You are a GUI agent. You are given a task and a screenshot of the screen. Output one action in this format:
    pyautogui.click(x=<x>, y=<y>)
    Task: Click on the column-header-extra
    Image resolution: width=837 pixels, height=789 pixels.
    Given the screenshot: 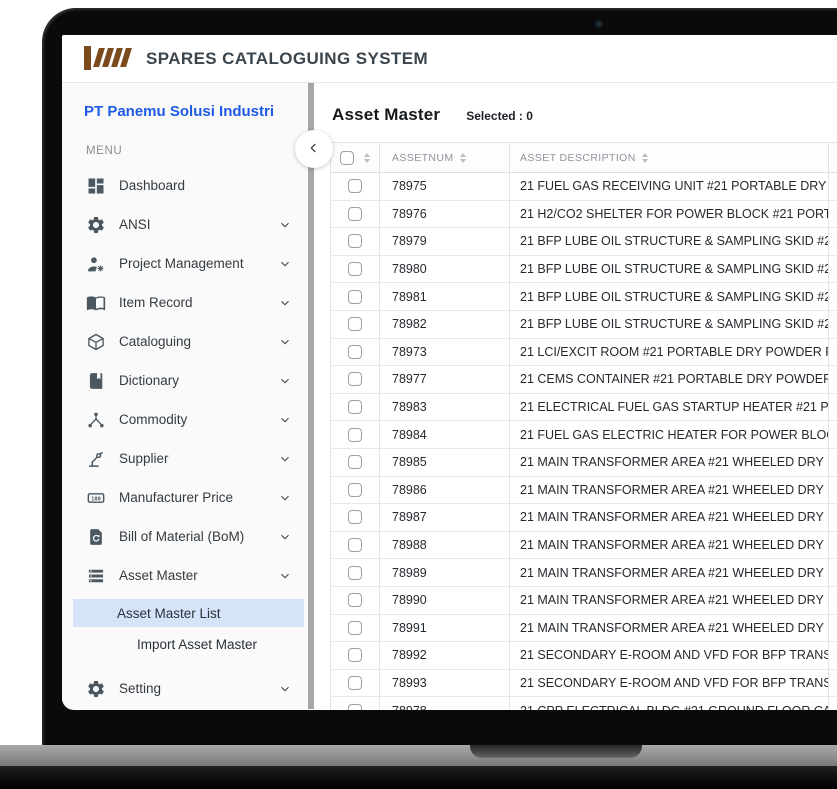 What is the action you would take?
    pyautogui.click(x=832, y=157)
    